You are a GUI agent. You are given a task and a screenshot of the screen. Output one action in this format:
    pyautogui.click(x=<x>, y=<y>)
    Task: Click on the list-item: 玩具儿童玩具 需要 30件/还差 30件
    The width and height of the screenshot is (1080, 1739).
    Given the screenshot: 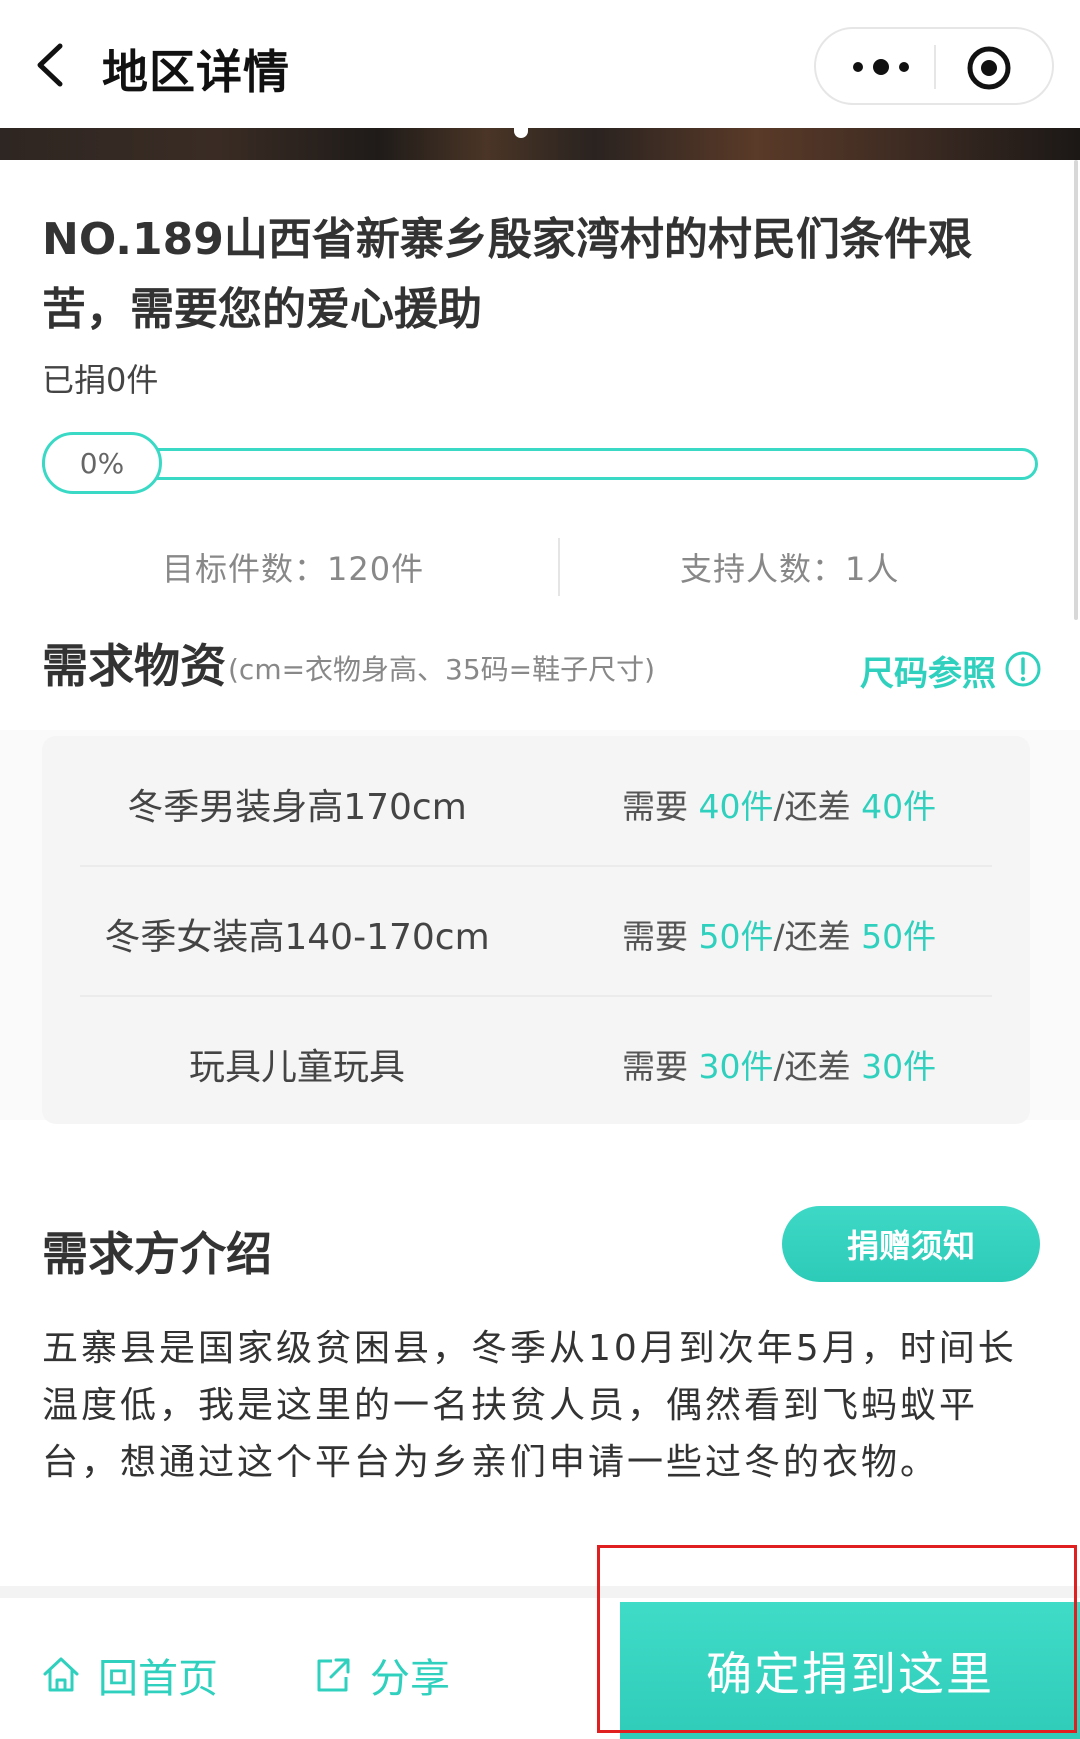 What is the action you would take?
    pyautogui.click(x=536, y=1061)
    